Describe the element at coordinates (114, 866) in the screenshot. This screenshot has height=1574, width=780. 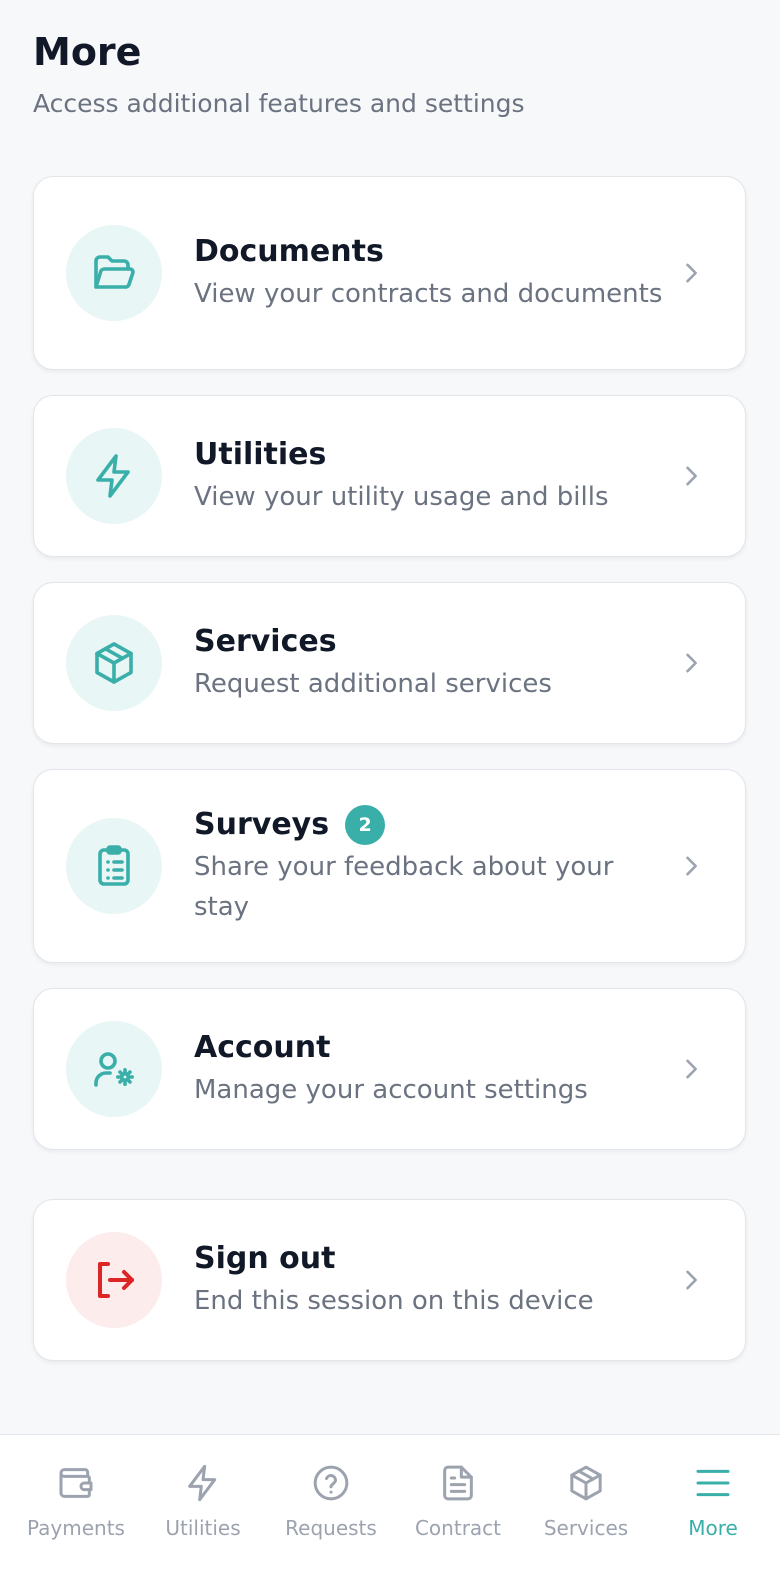
I see `clipboard-icon` at that location.